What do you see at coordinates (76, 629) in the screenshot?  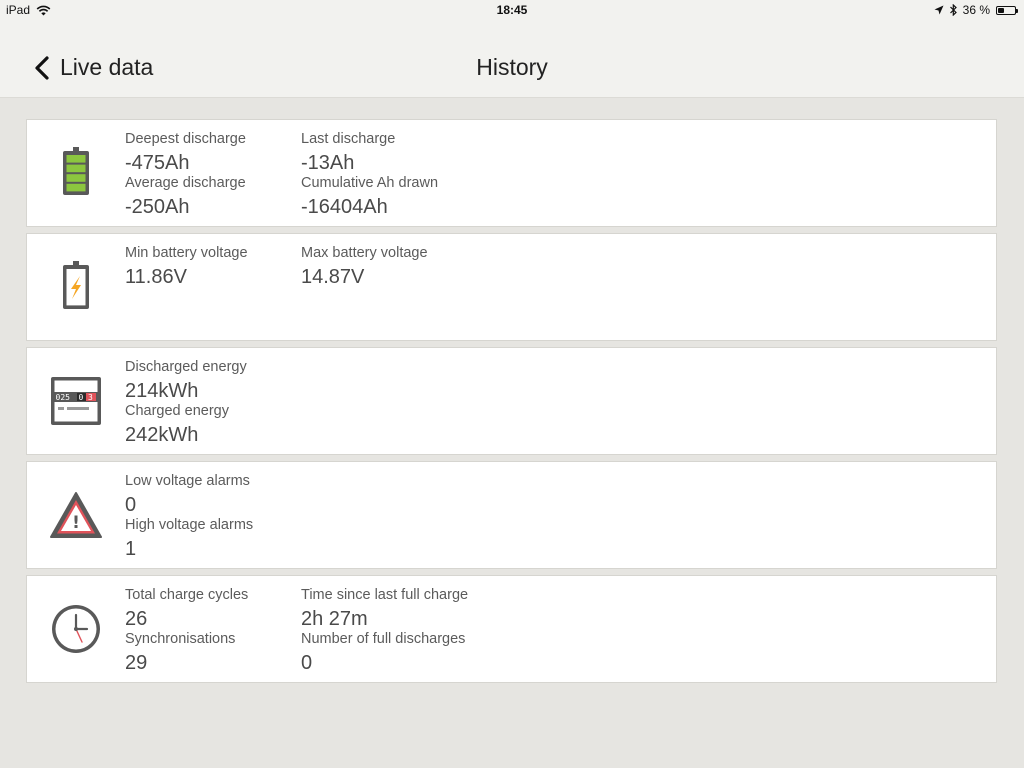 I see `clock-icon` at bounding box center [76, 629].